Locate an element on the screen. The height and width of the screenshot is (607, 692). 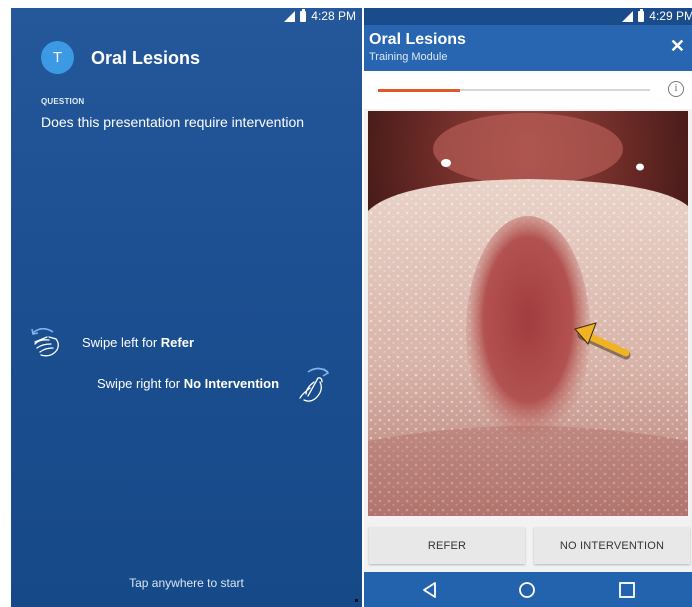
swipe-left-hand-icon is located at coordinates (45, 342).